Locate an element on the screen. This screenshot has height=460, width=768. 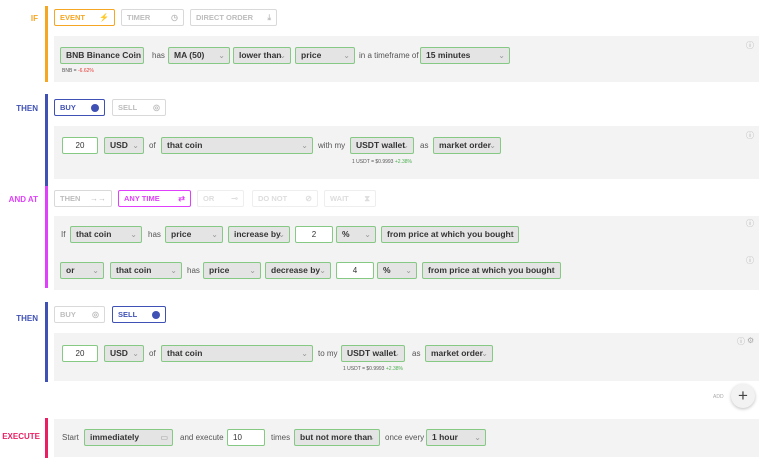
wallet-rate-note: 1 USDT = $0.9993 +2.38% is located at coordinates (373, 369).